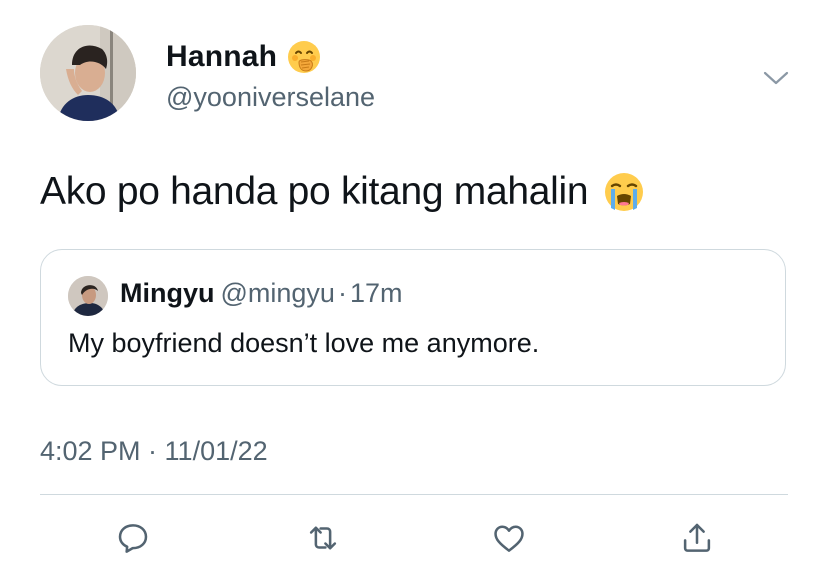 The height and width of the screenshot is (584, 828). I want to click on share-icon, so click(697, 537).